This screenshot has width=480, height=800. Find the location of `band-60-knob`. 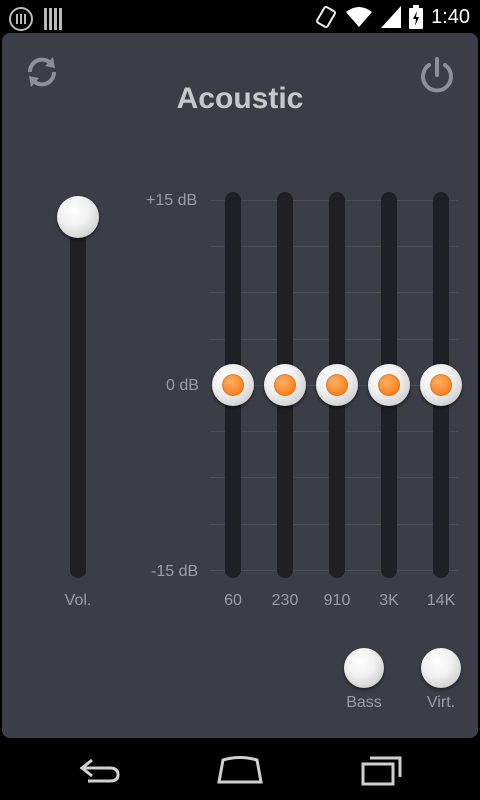

band-60-knob is located at coordinates (233, 385).